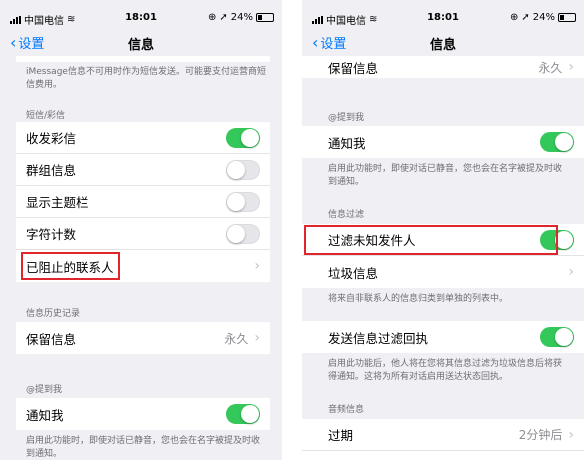 Image resolution: width=584 pixels, height=460 pixels. What do you see at coordinates (143, 234) in the screenshot?
I see `row-character-count: 字符计数` at bounding box center [143, 234].